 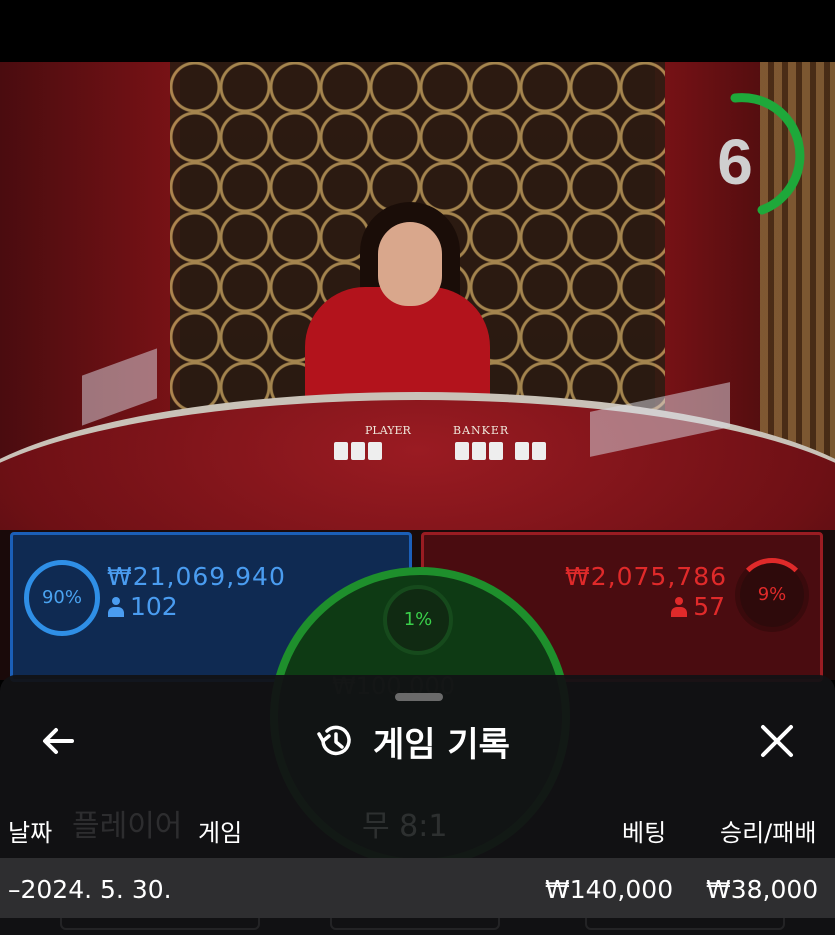 I want to click on back-button, so click(x=58, y=741).